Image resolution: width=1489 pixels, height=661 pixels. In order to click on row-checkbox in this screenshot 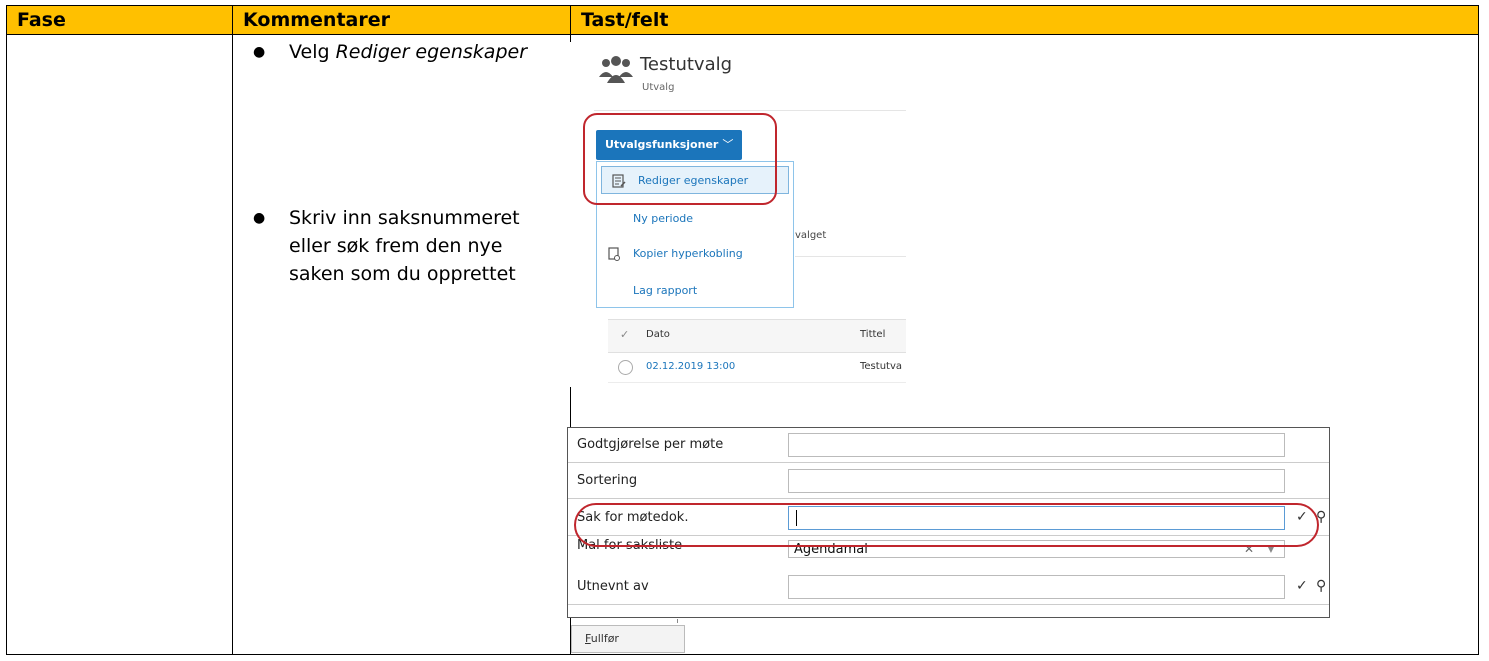, I will do `click(625, 367)`.